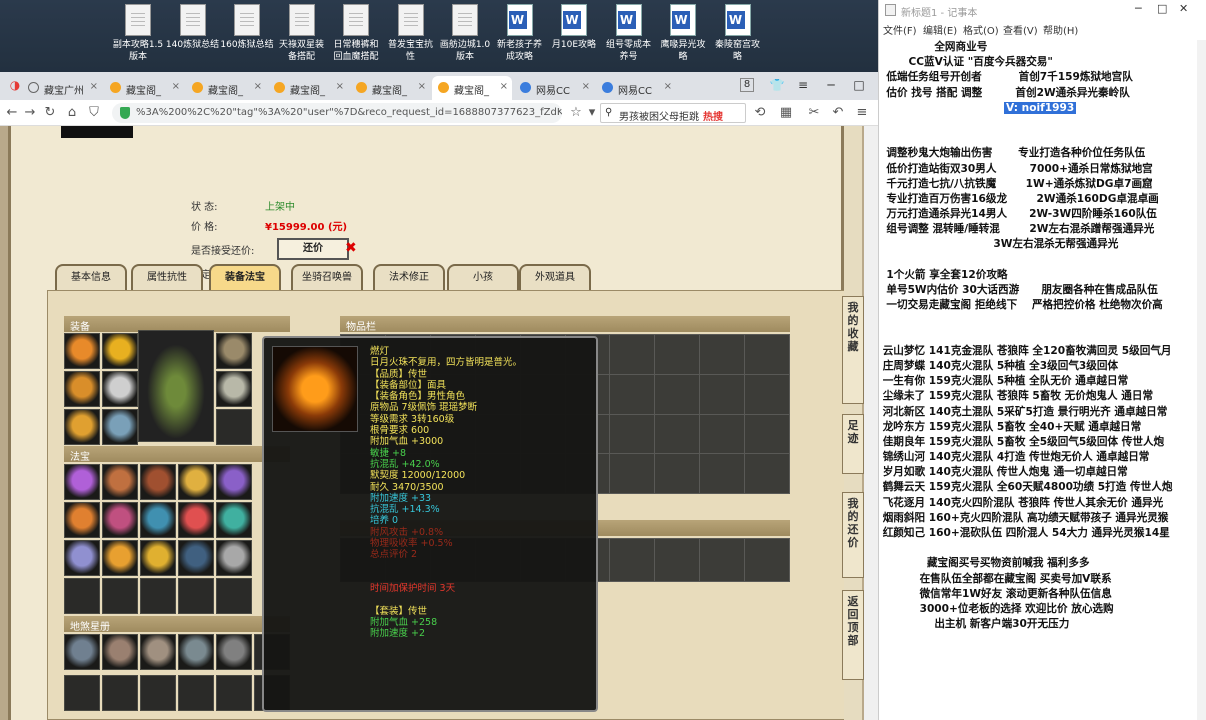  Describe the element at coordinates (302, 33) in the screenshot. I see `desktop-icon: 天祿双星装 备搭配` at that location.